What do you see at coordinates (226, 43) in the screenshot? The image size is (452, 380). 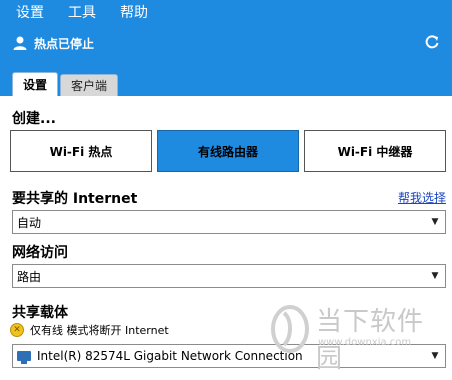 I see `hotspot-status: 热点已停止` at bounding box center [226, 43].